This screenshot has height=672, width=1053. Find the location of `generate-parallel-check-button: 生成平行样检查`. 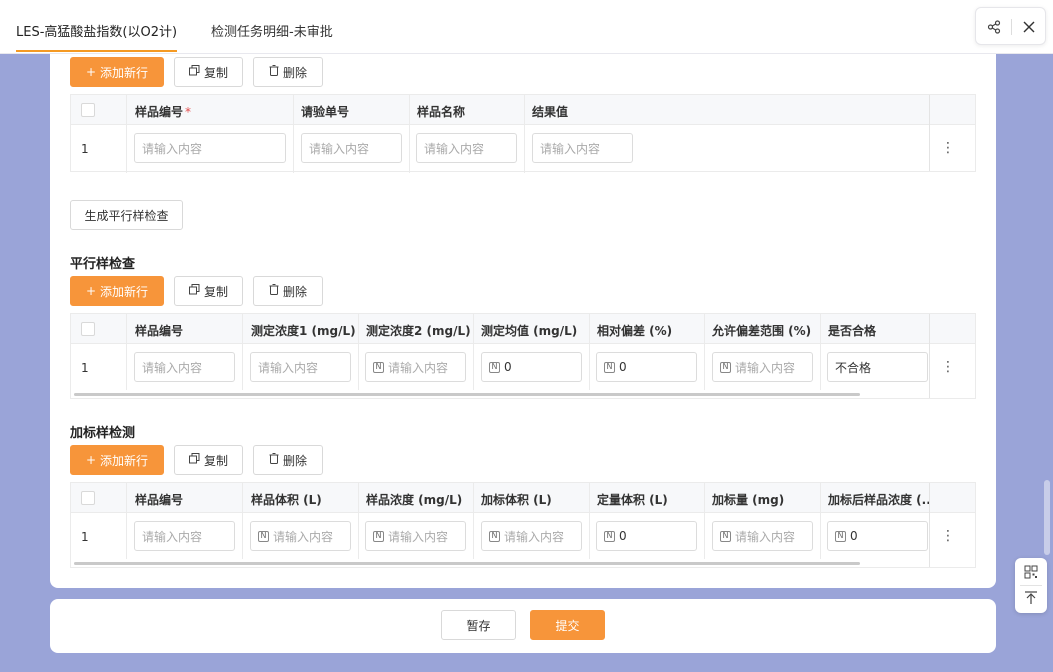

generate-parallel-check-button: 生成平行样检查 is located at coordinates (126, 215).